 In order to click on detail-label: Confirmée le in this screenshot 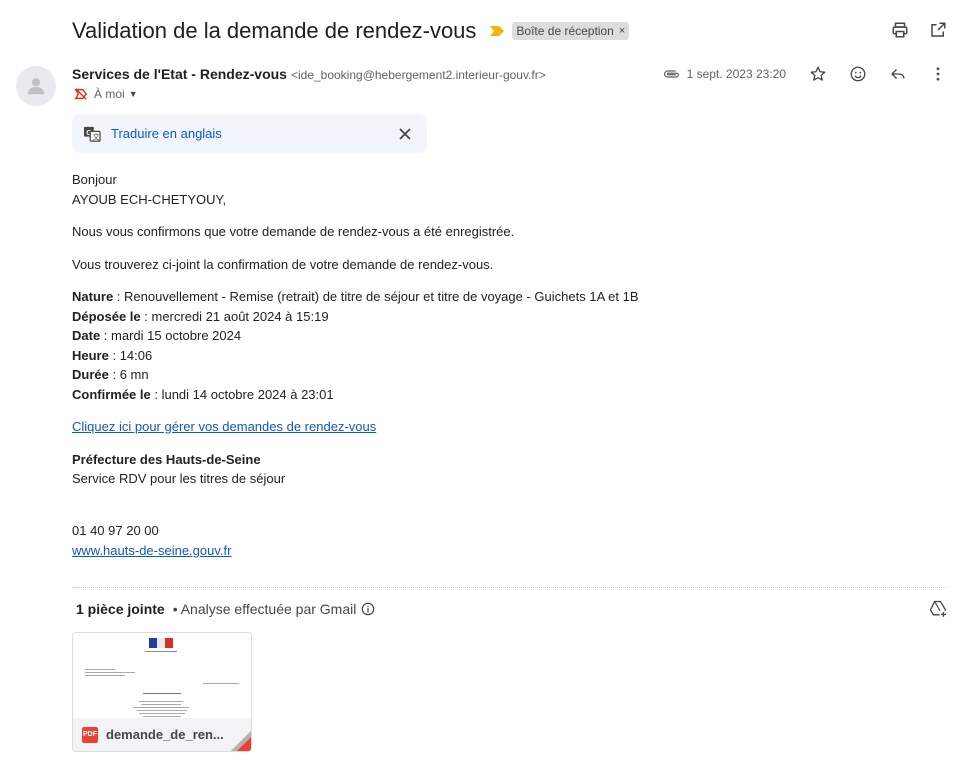, I will do `click(111, 394)`.